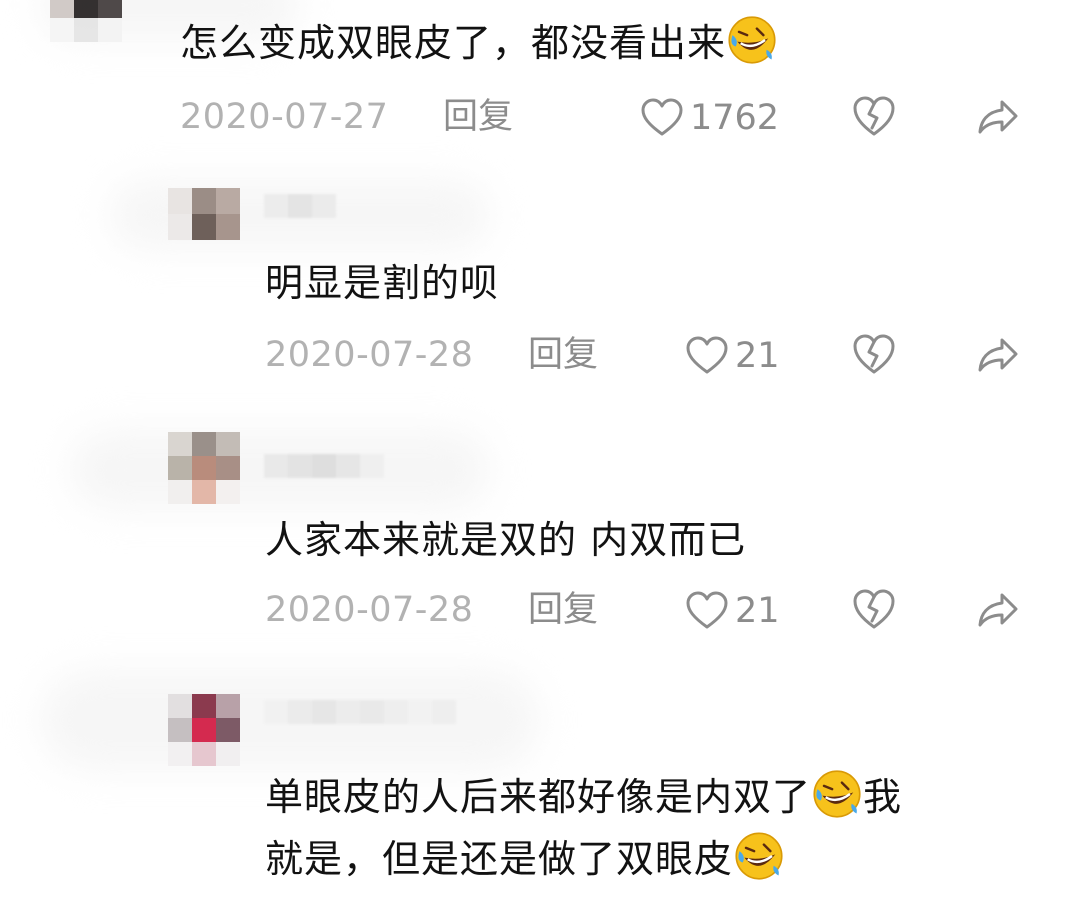 The height and width of the screenshot is (910, 1080). Describe the element at coordinates (506, 540) in the screenshot. I see `comment-text: 人家本来就是双的 内双而已` at that location.